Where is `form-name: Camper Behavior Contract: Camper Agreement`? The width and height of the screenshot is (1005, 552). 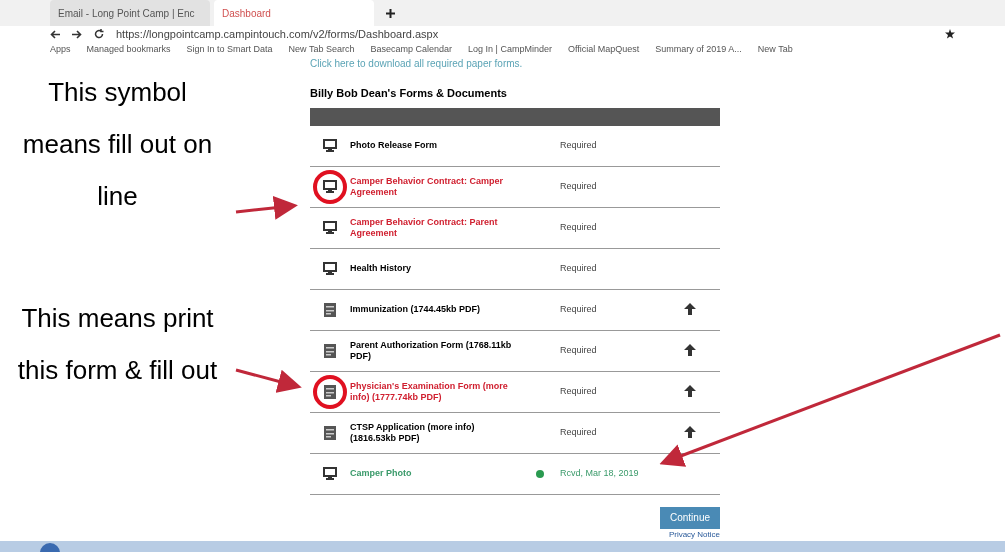
form-name: Camper Behavior Contract: Camper Agreement is located at coordinates (435, 186).